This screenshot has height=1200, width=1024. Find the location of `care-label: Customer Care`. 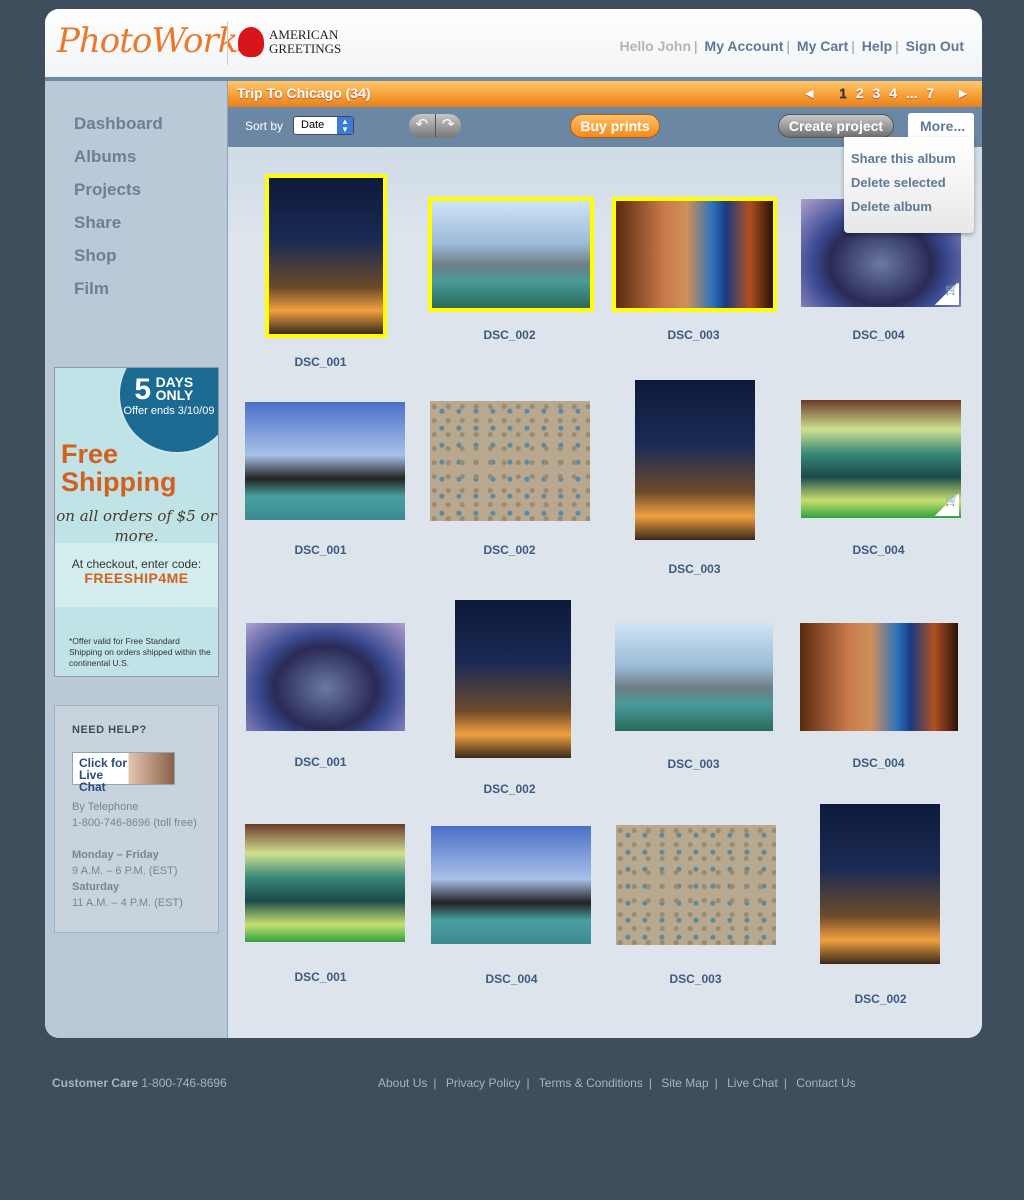

care-label: Customer Care is located at coordinates (95, 1083).